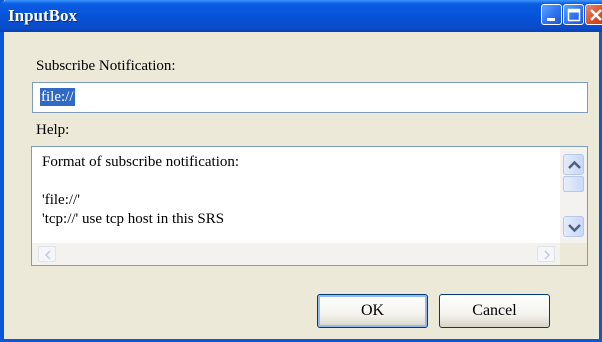 The width and height of the screenshot is (602, 342). Describe the element at coordinates (573, 184) in the screenshot. I see `scroll-thumb` at that location.